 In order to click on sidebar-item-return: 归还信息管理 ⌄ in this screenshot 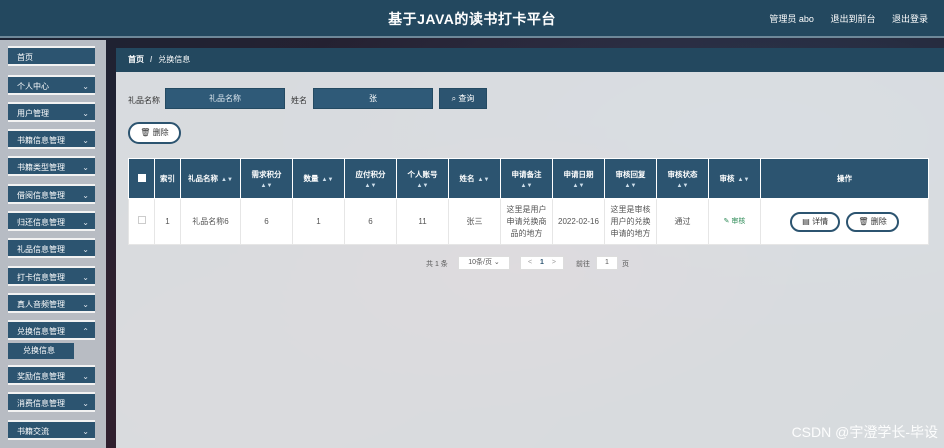, I will do `click(51, 221)`.